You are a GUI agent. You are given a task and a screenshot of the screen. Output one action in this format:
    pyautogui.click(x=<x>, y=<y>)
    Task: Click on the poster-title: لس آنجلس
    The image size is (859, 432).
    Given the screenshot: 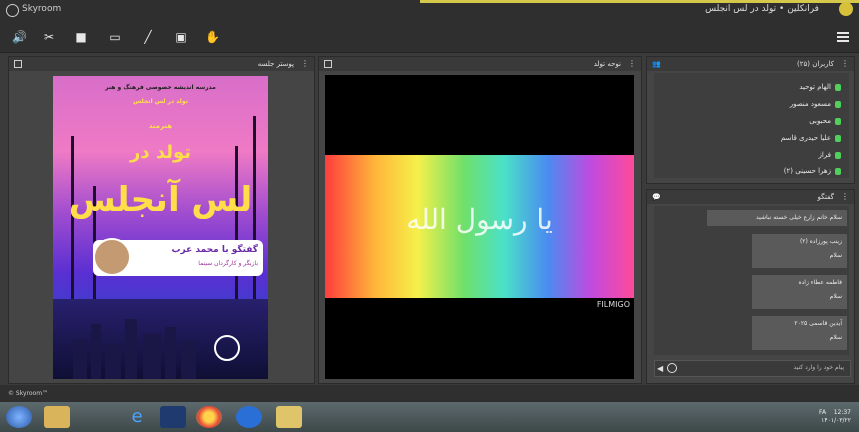 What is the action you would take?
    pyautogui.click(x=160, y=200)
    